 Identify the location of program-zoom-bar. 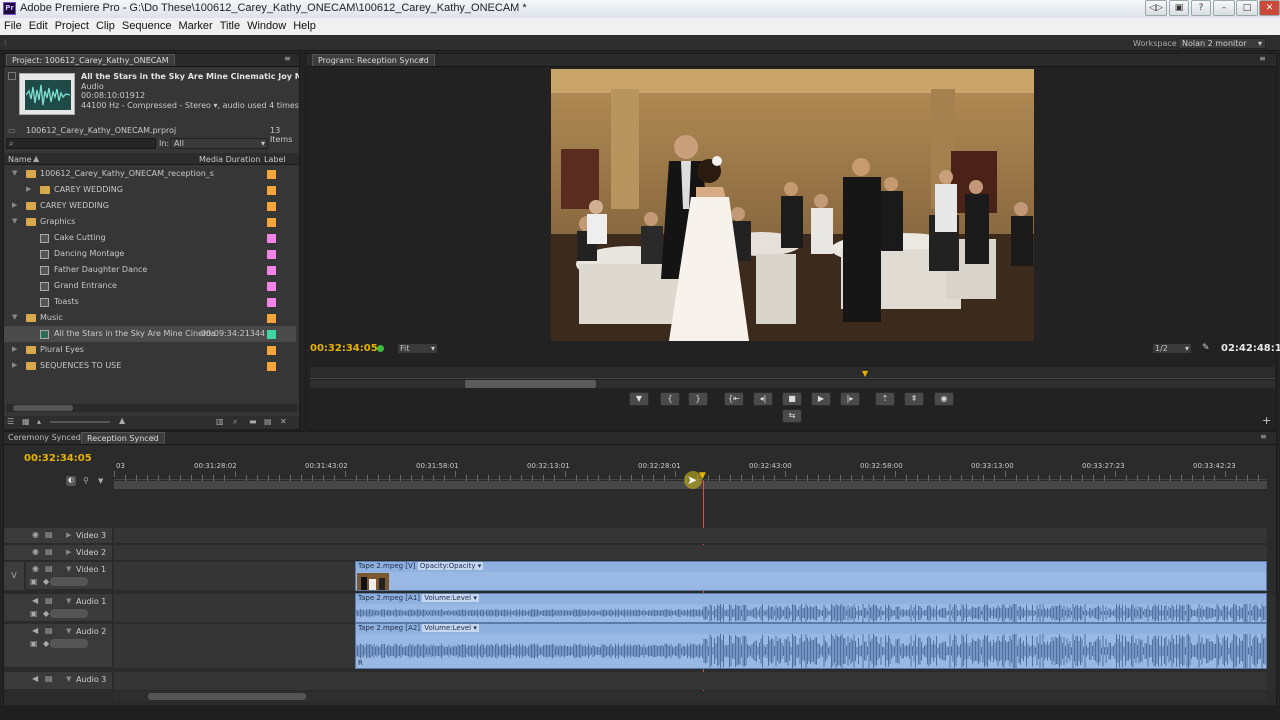
(792, 384).